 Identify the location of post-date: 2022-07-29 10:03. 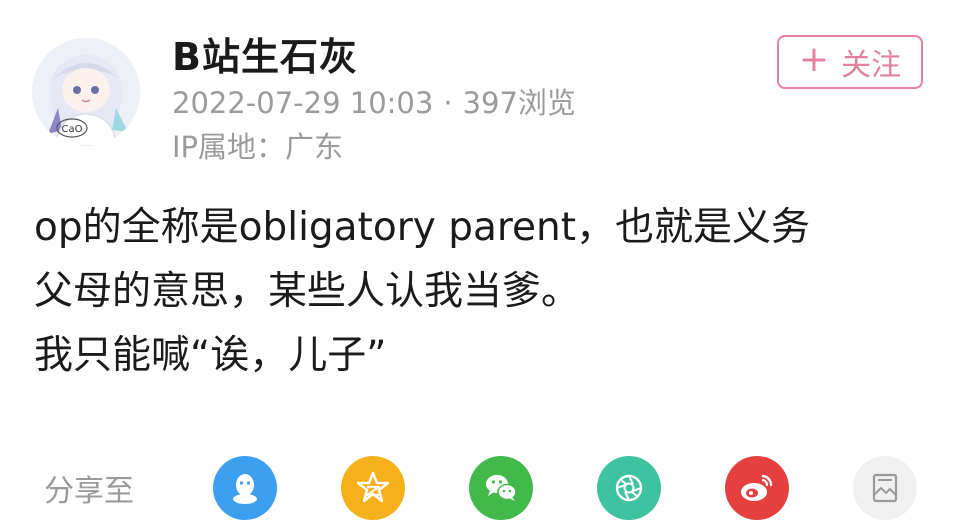
(303, 103).